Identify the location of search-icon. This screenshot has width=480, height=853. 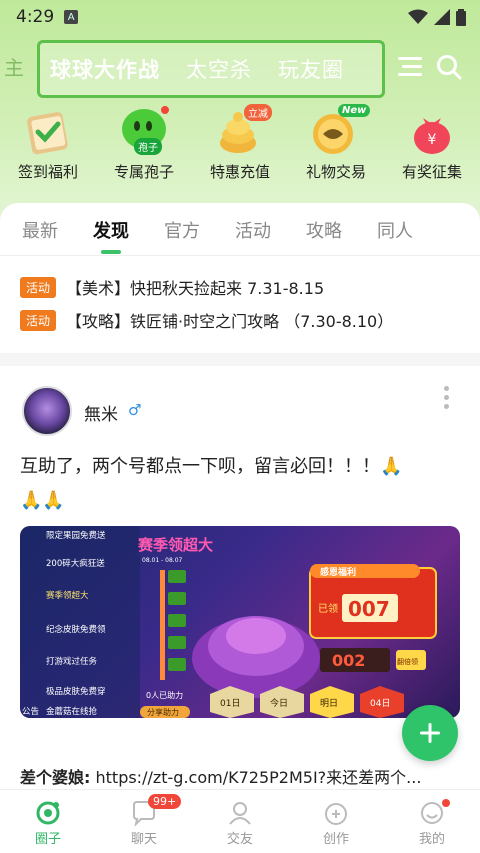
(449, 67).